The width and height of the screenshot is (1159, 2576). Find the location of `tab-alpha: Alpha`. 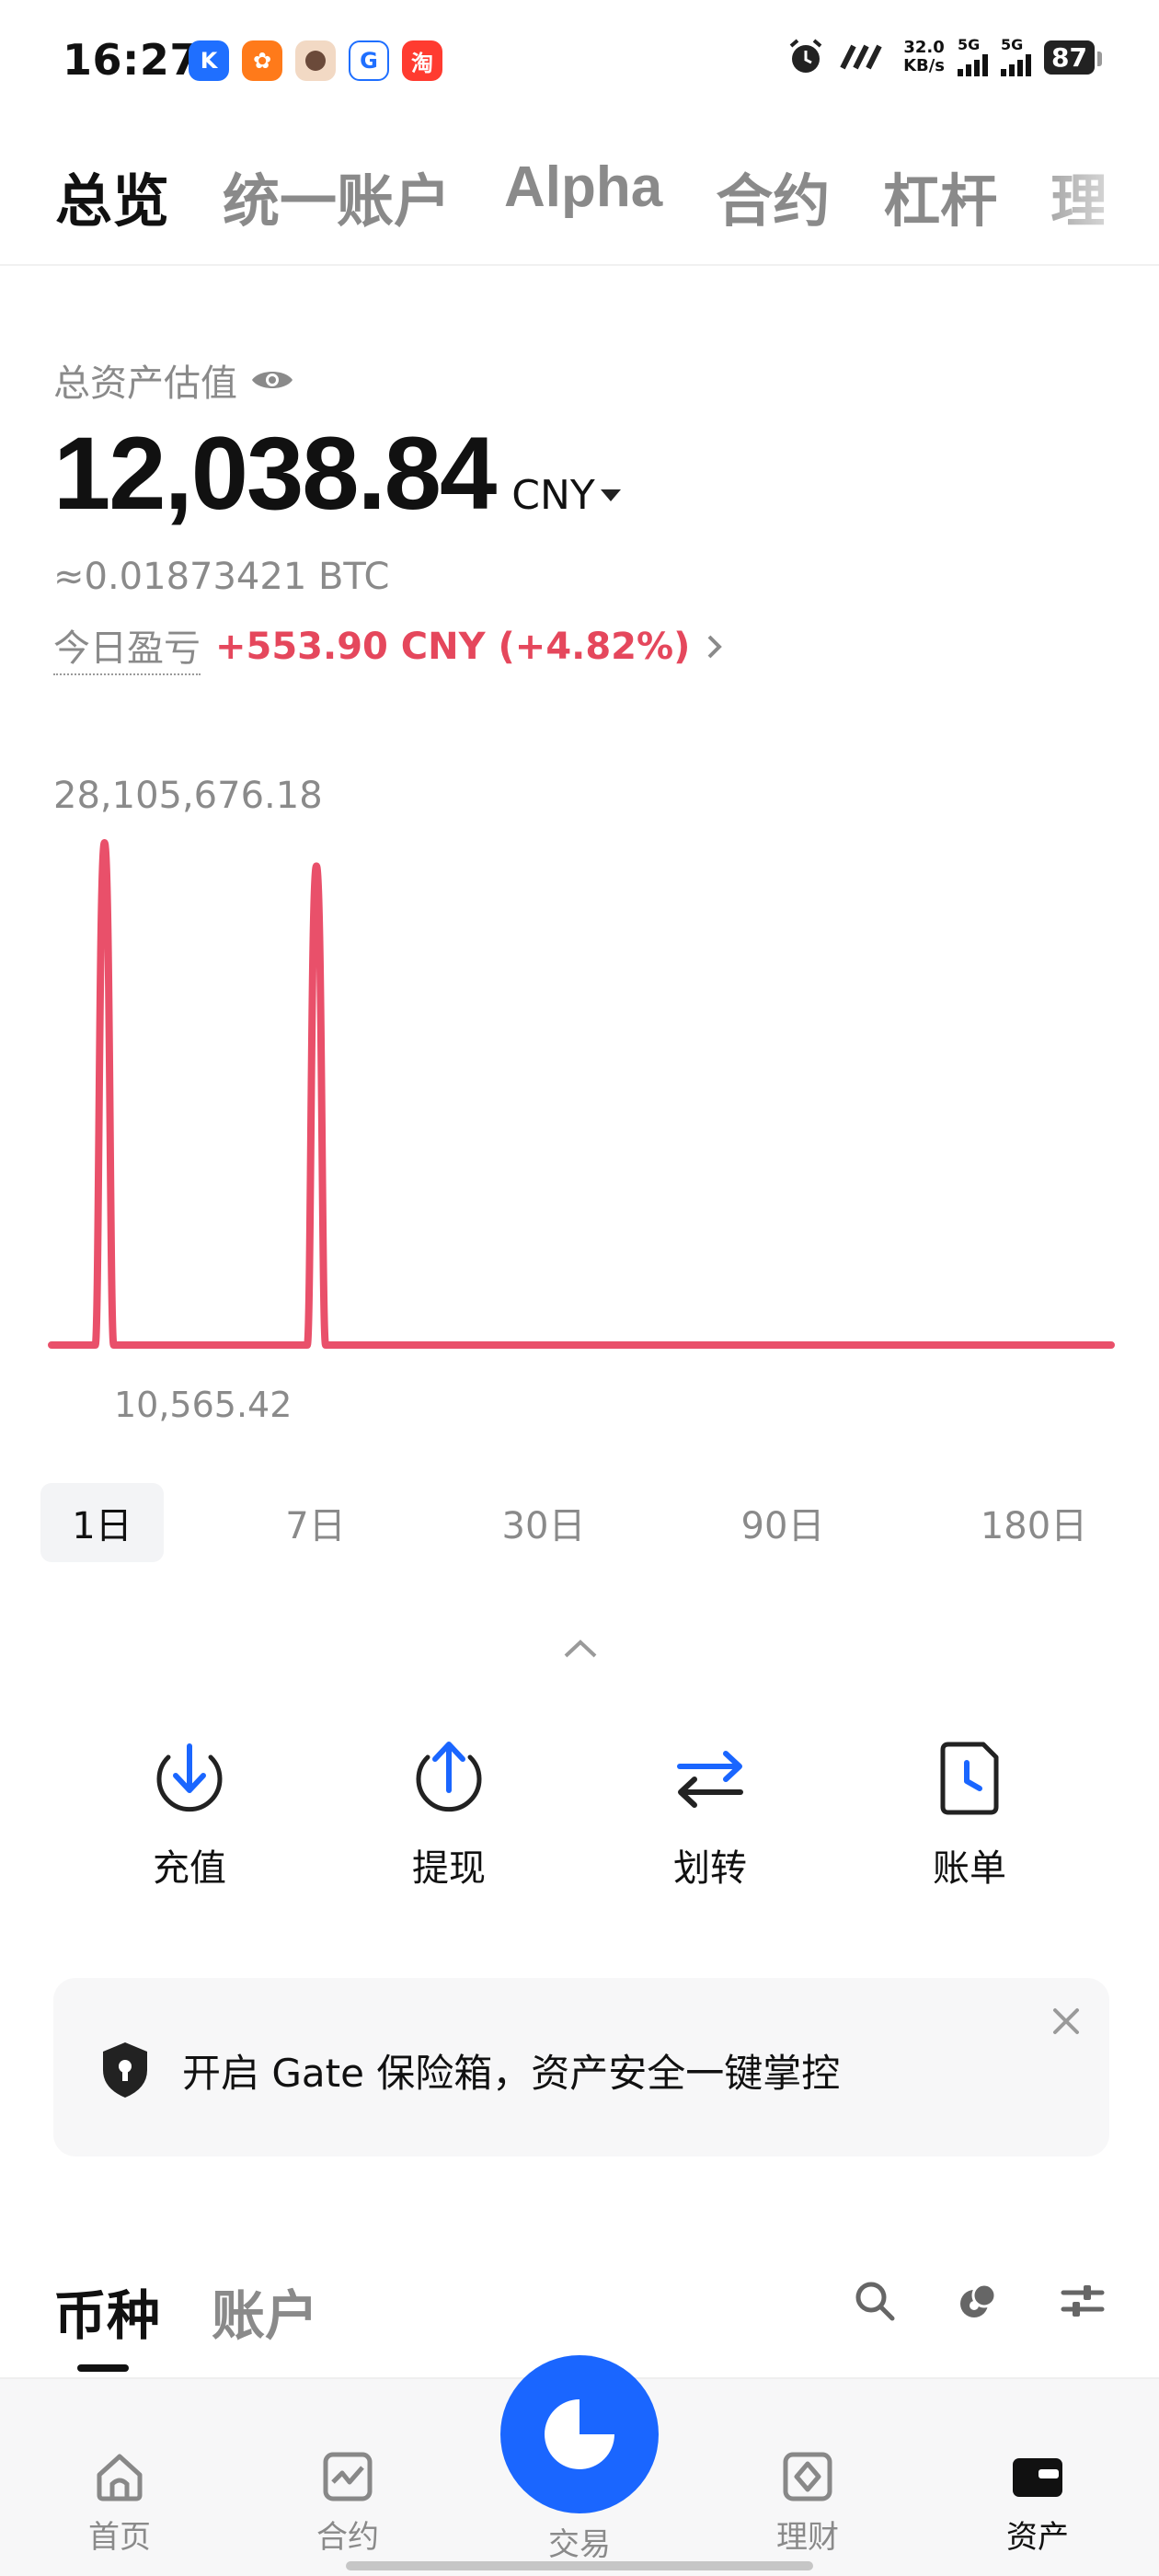

tab-alpha: Alpha is located at coordinates (583, 196).